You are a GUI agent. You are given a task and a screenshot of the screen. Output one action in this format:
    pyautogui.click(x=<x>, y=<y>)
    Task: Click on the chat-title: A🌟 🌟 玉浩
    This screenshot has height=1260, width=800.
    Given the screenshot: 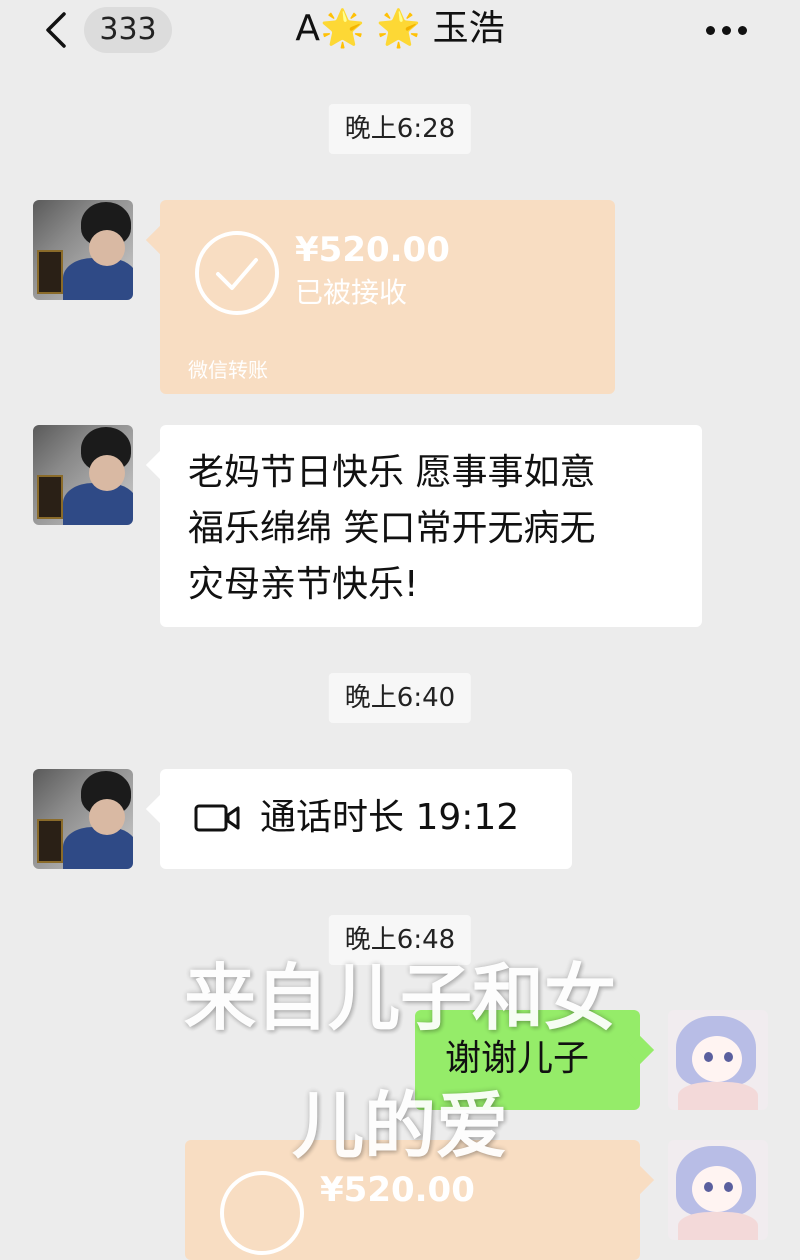 What is the action you would take?
    pyautogui.click(x=400, y=28)
    